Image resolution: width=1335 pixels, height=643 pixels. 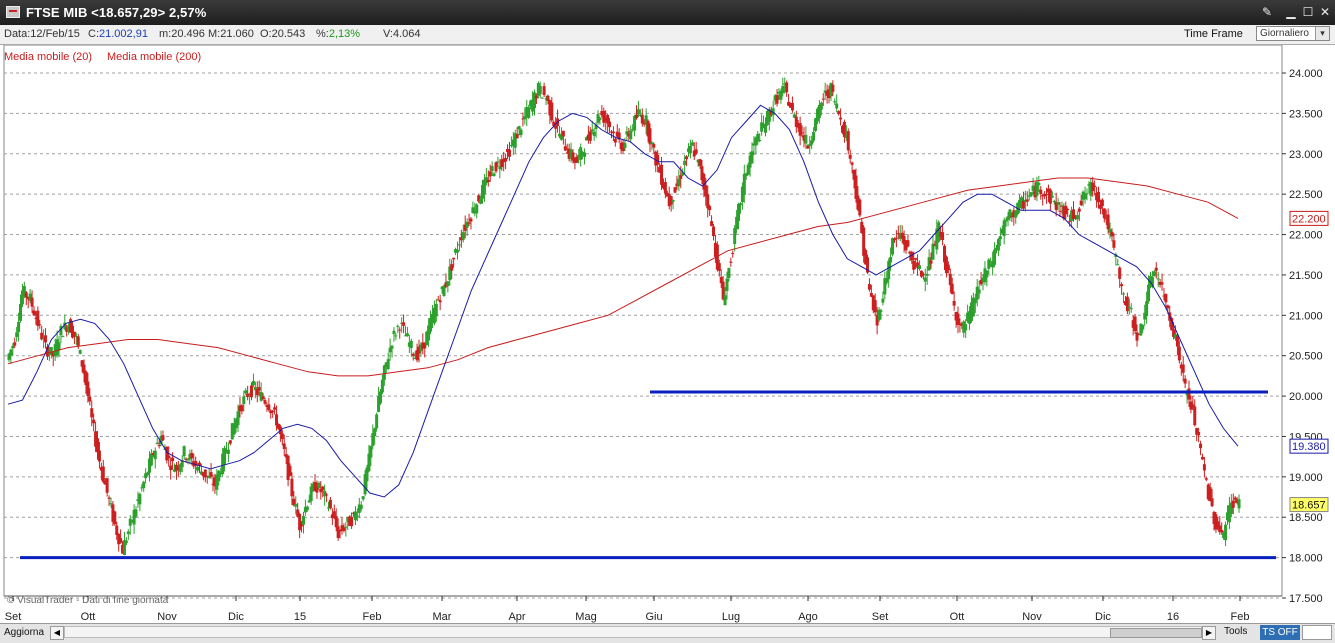 I want to click on ts-value-box, so click(x=1317, y=632).